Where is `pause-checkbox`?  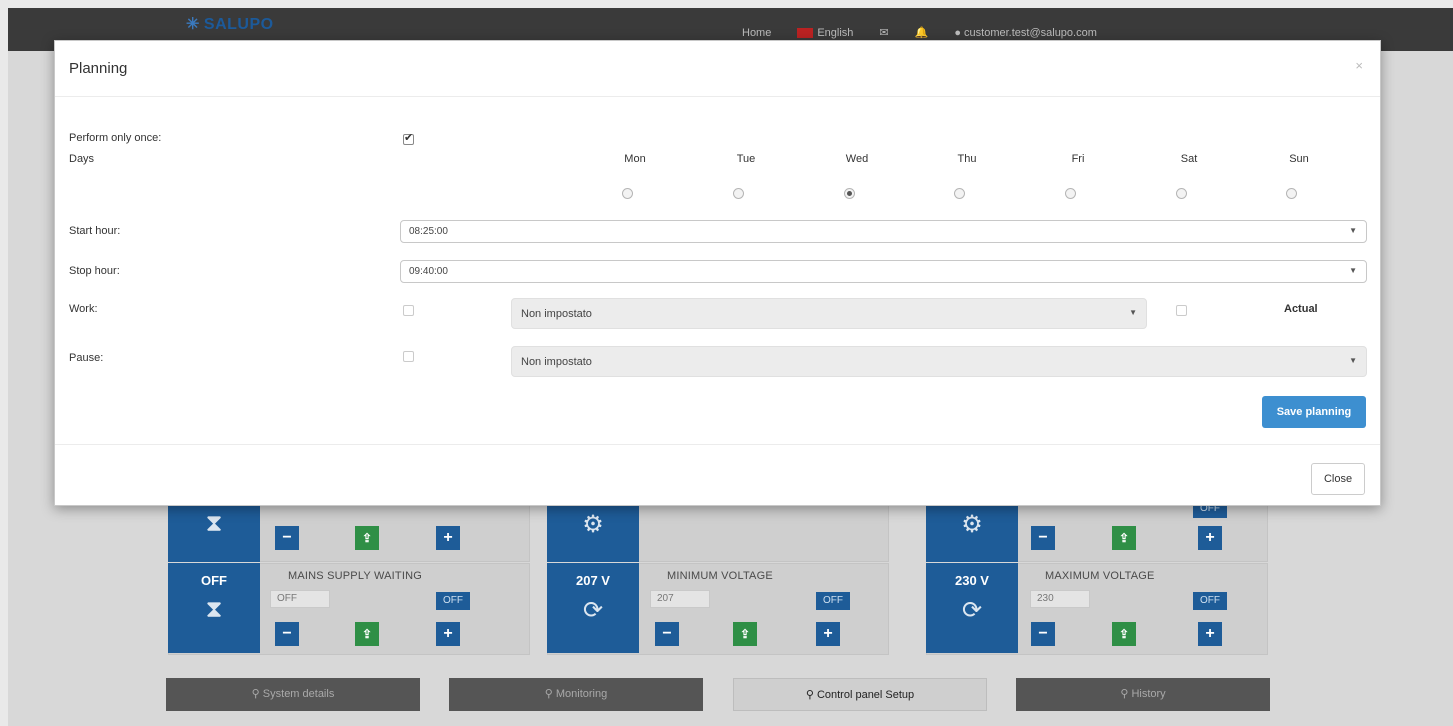 pause-checkbox is located at coordinates (408, 356).